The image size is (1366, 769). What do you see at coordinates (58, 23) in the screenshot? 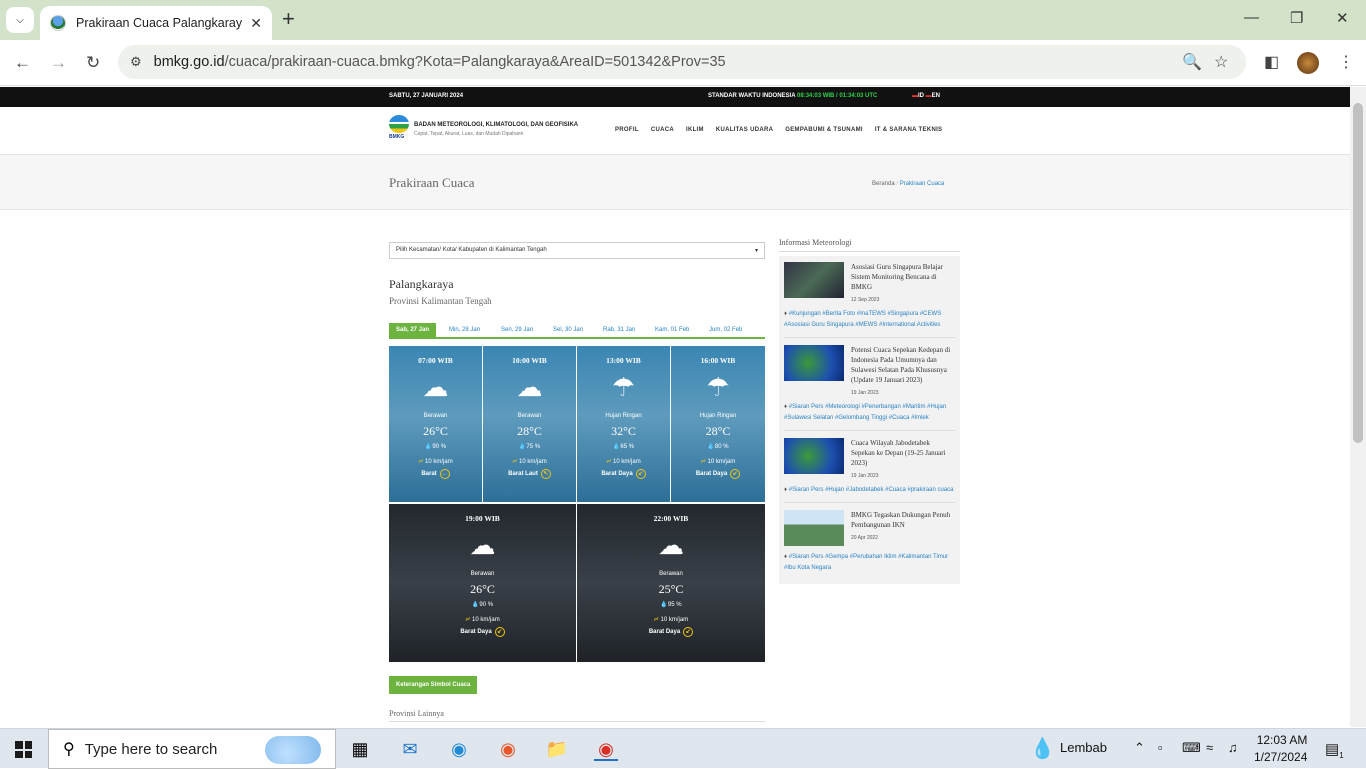
I see `bmkg-favicon-icon` at bounding box center [58, 23].